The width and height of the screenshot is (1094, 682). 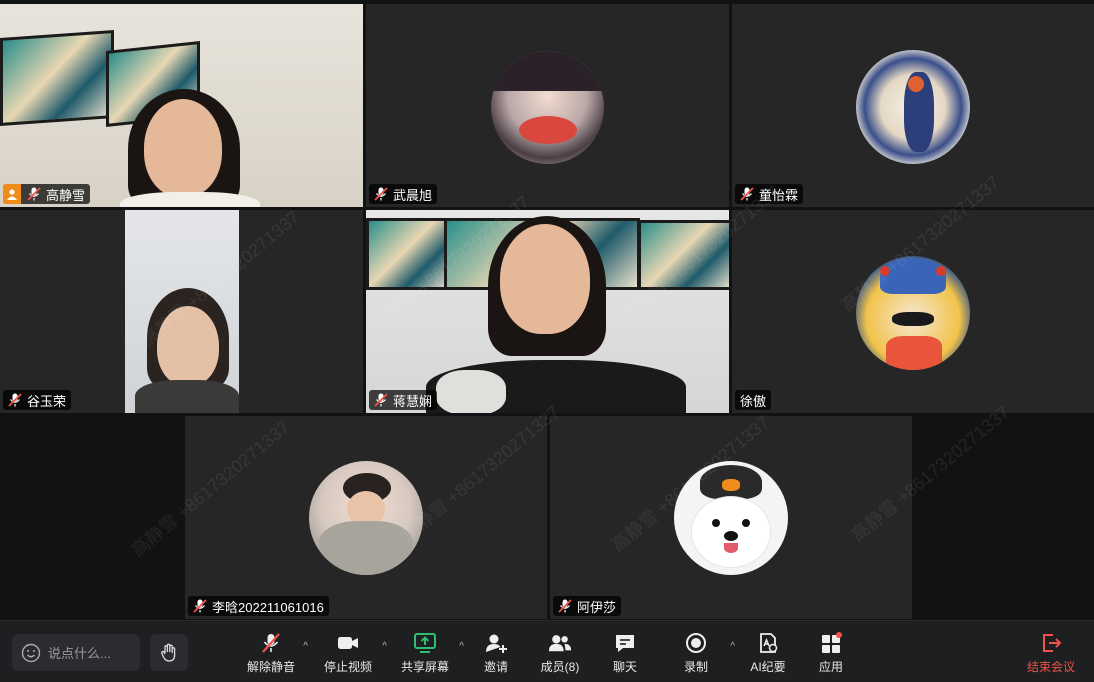 I want to click on ai-notes-icon, so click(x=768, y=643).